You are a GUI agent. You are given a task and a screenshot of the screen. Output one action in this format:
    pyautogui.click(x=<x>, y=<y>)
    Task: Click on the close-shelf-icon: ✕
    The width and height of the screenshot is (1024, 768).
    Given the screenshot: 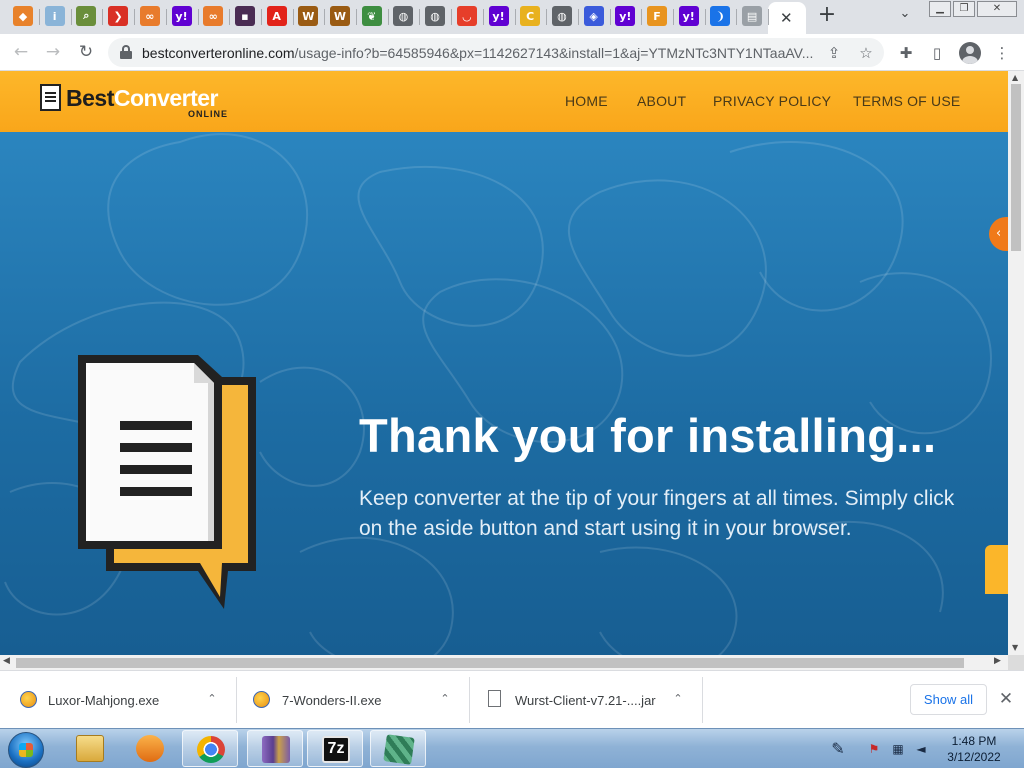 What is the action you would take?
    pyautogui.click(x=1006, y=699)
    